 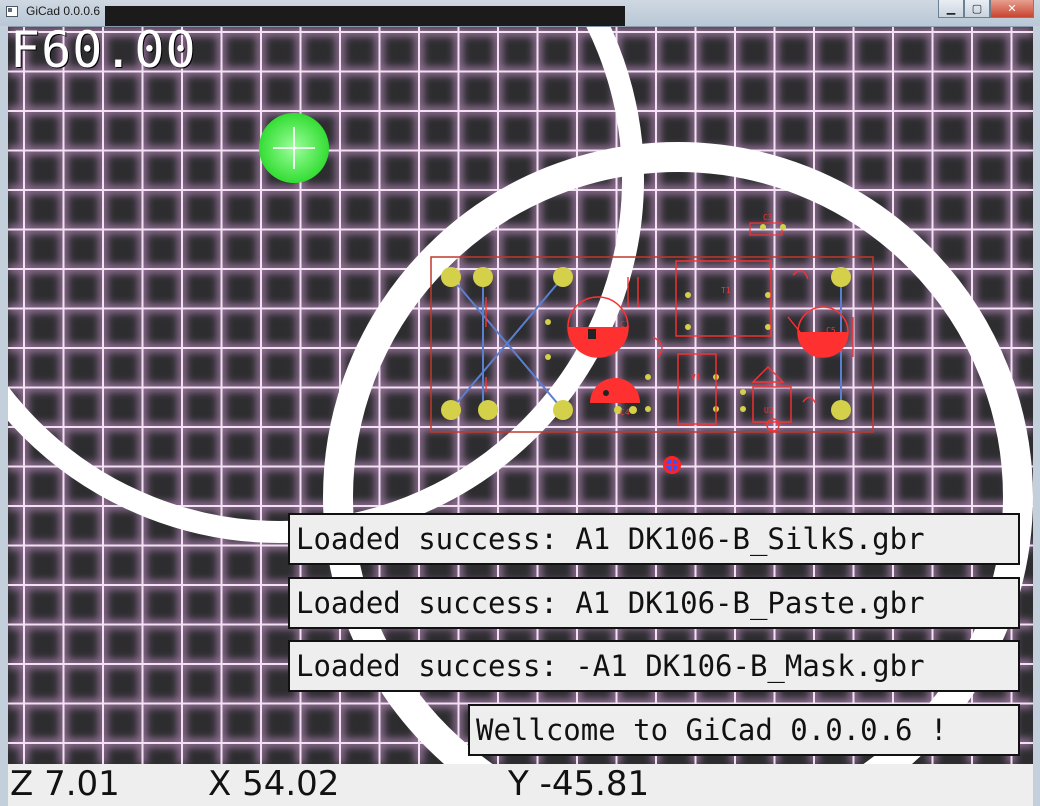 What do you see at coordinates (726, 290) in the screenshot?
I see `label-t1: T1` at bounding box center [726, 290].